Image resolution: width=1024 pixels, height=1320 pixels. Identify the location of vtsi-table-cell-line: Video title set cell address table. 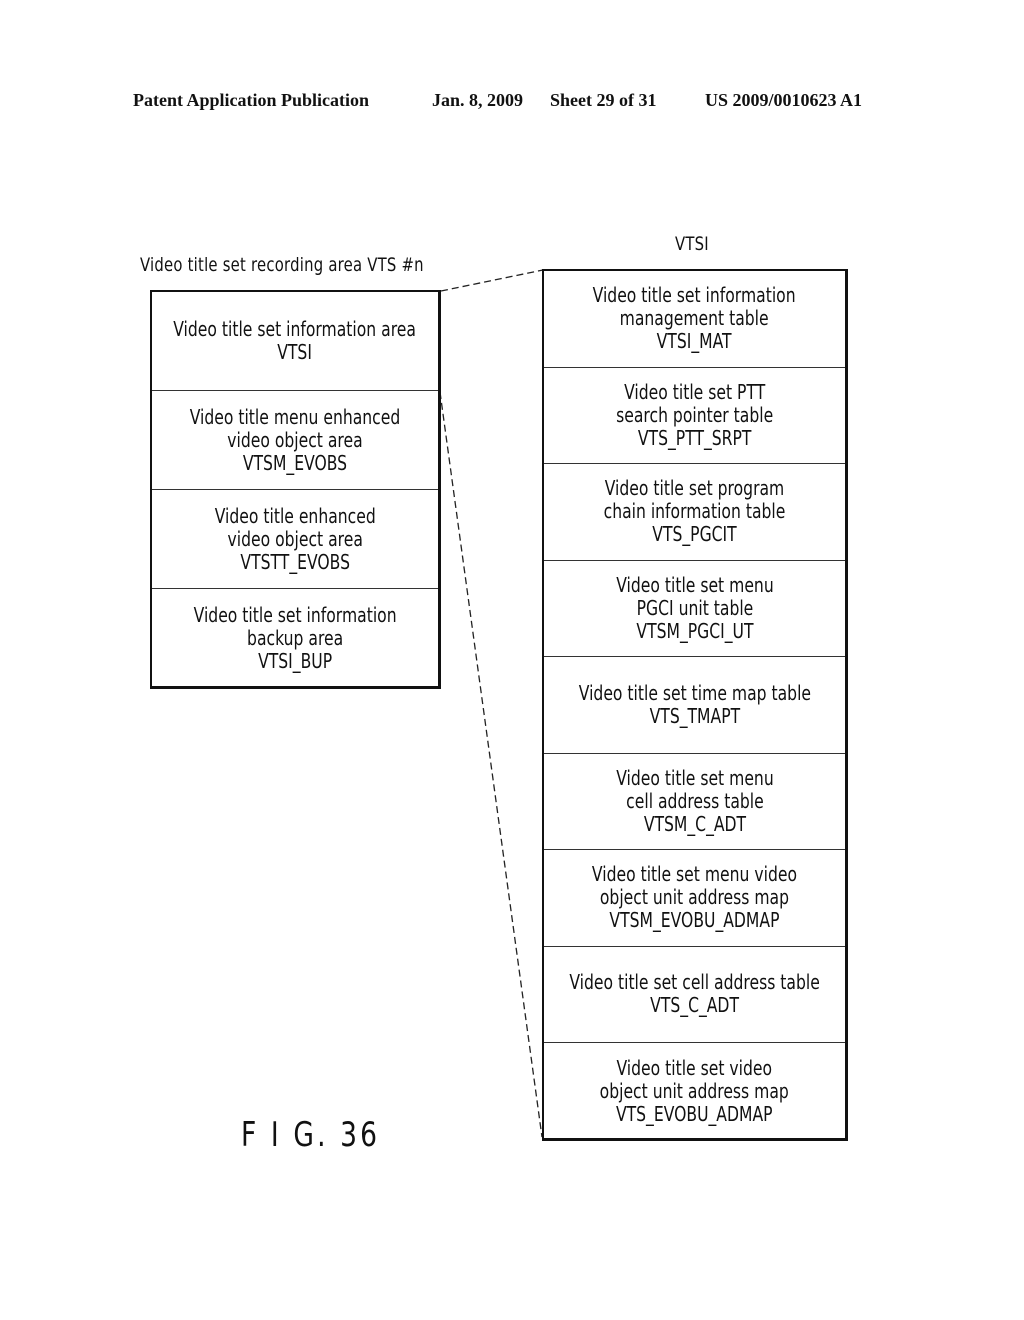
(694, 982).